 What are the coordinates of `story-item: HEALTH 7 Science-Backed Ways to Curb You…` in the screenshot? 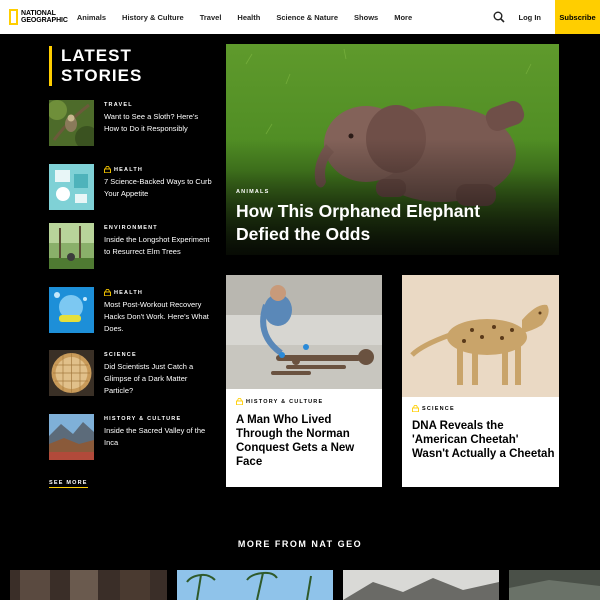 It's located at (131, 187).